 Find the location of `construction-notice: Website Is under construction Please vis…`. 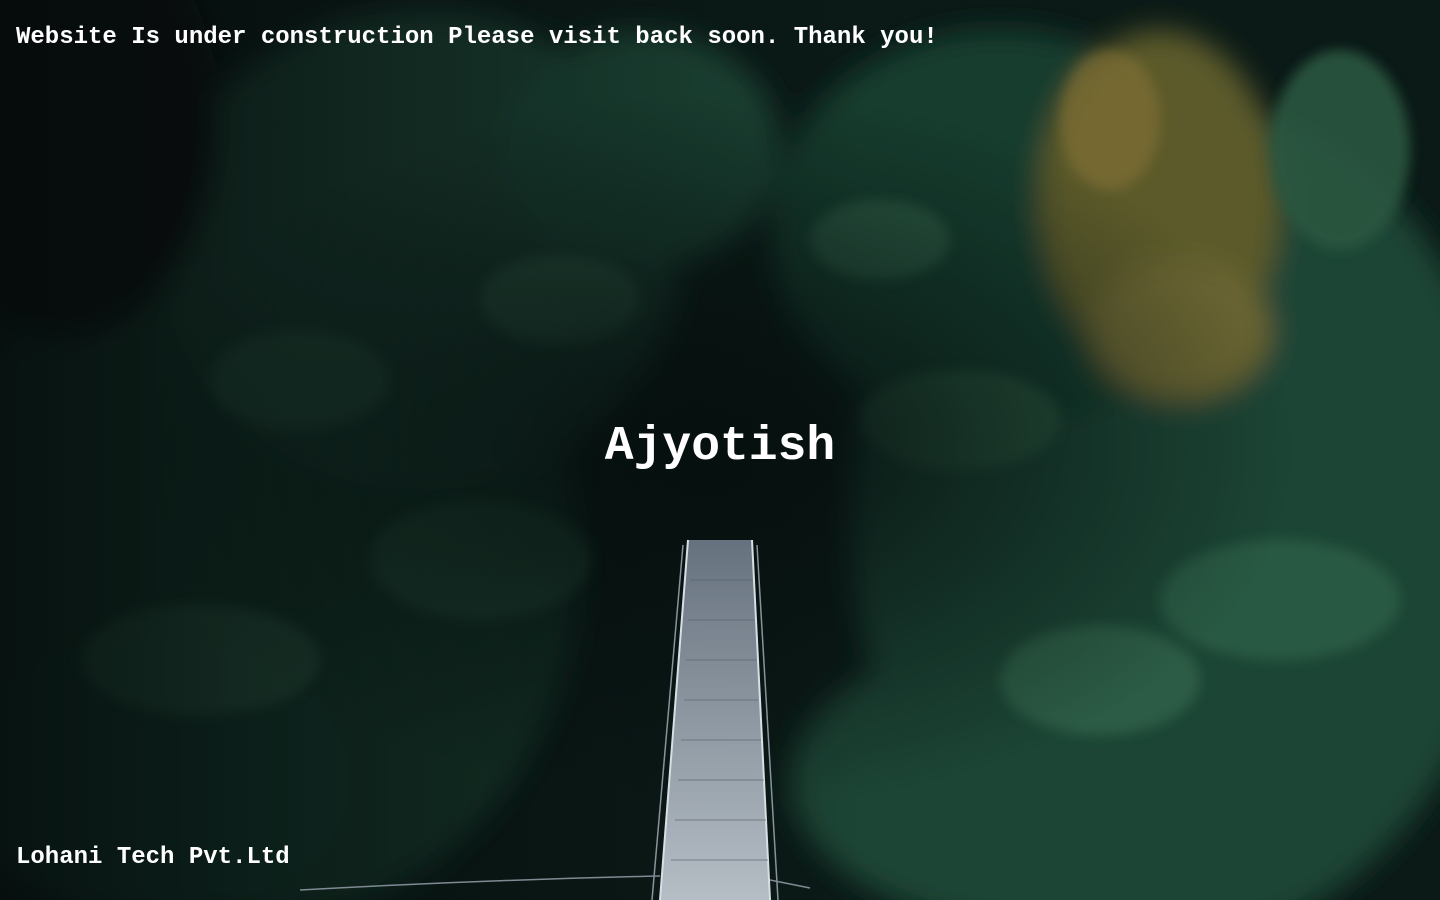

construction-notice: Website Is under construction Please vis… is located at coordinates (477, 37).